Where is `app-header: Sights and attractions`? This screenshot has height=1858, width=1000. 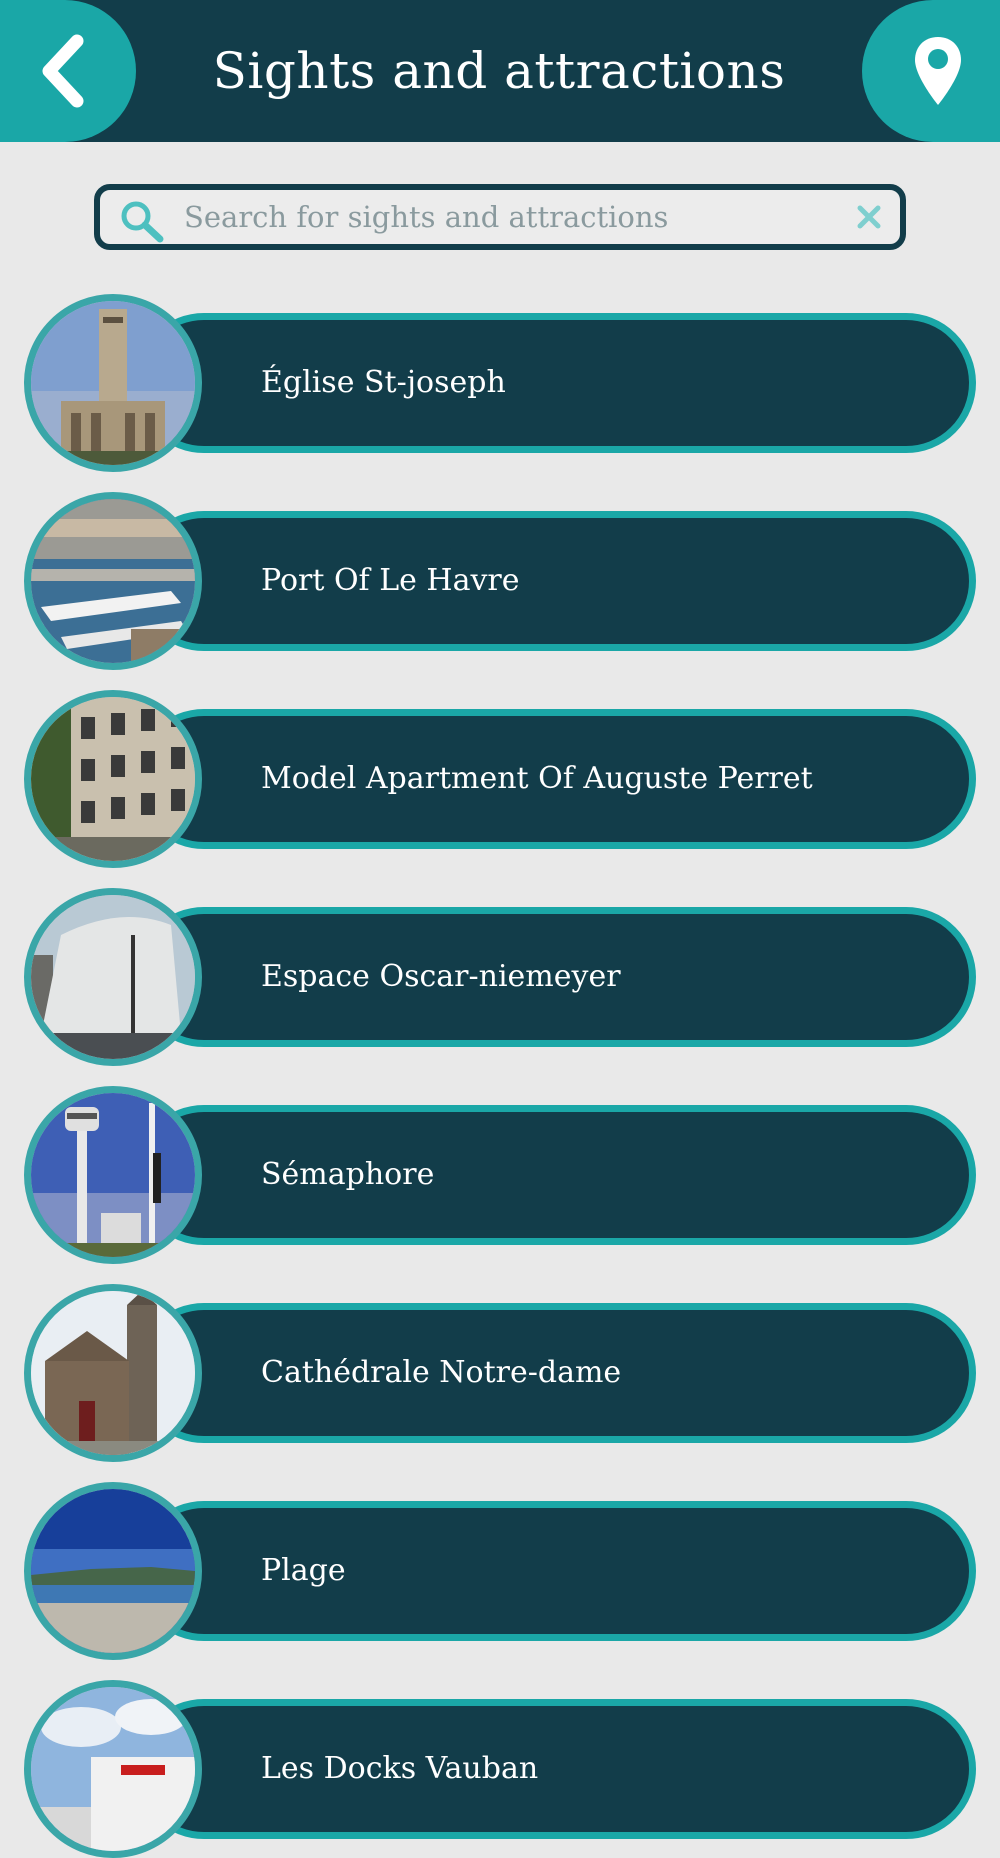 app-header: Sights and attractions is located at coordinates (500, 71).